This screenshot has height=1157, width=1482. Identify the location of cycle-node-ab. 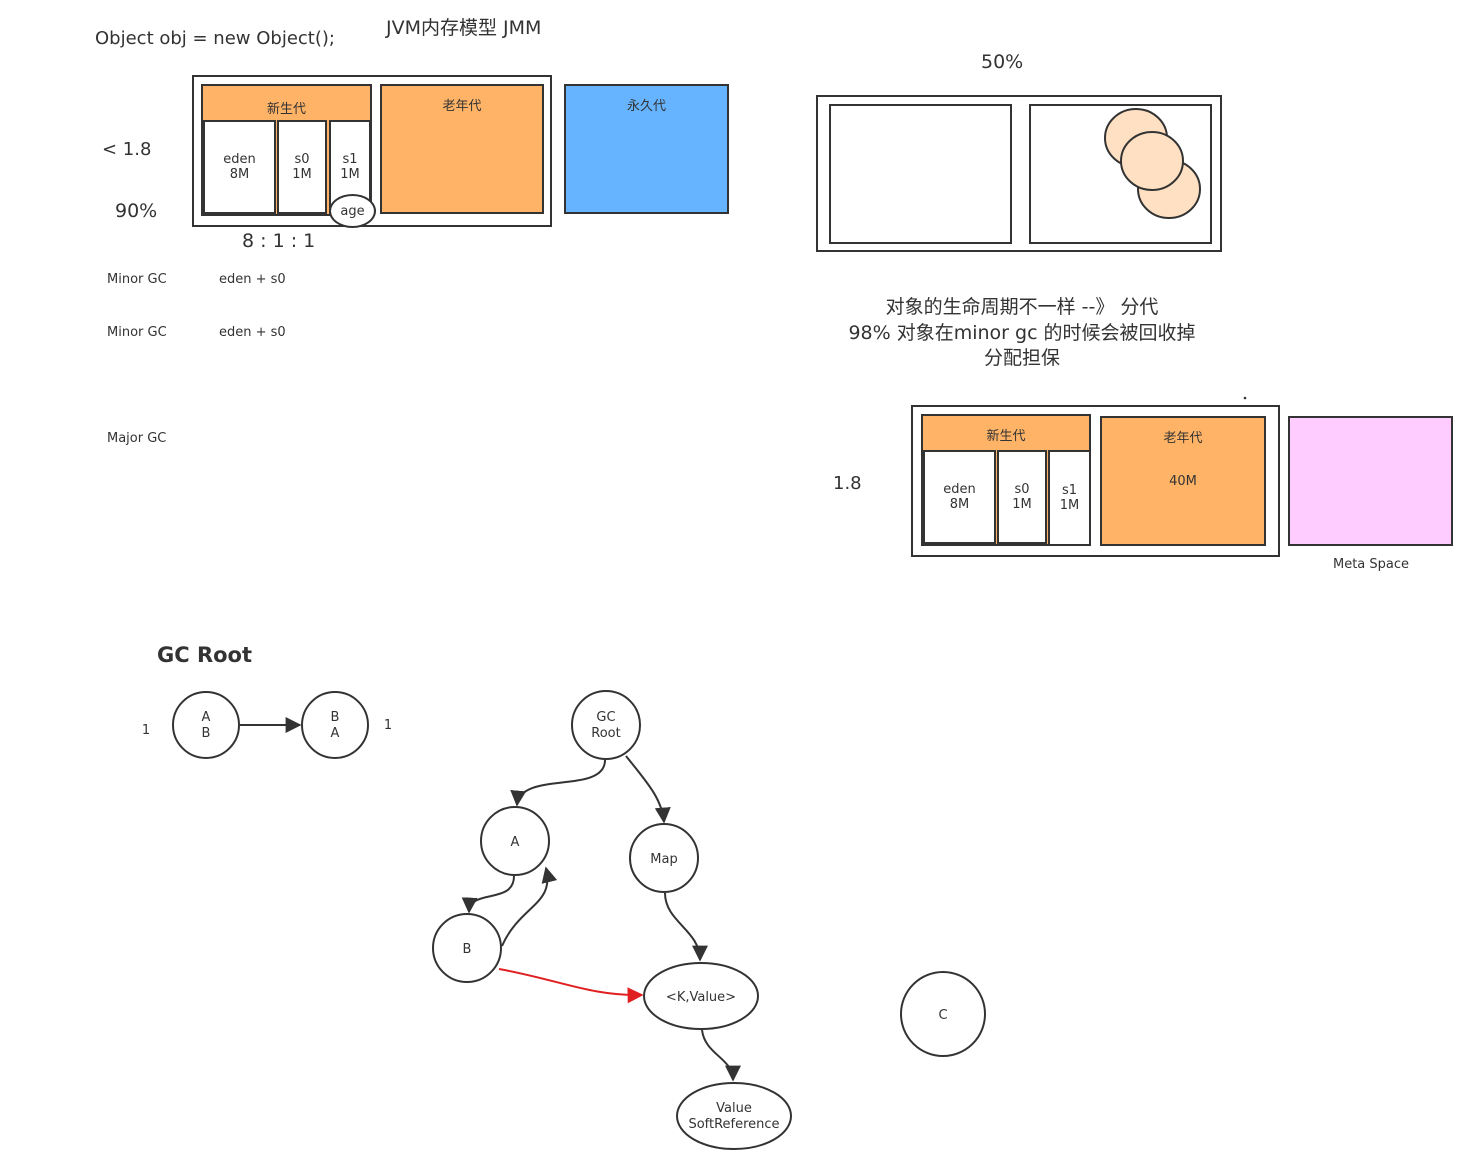
(206, 725).